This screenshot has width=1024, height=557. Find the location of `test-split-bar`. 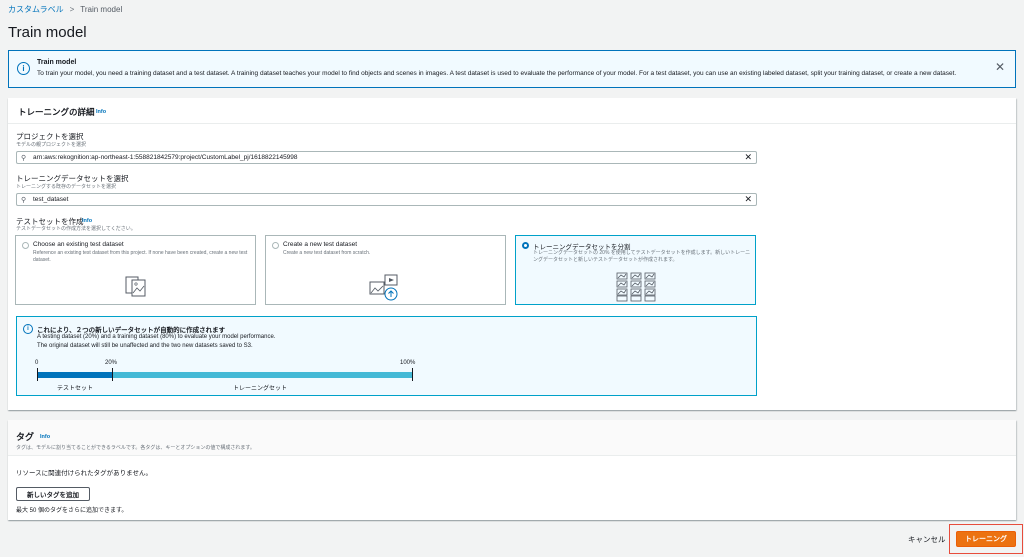

test-split-bar is located at coordinates (74, 375).